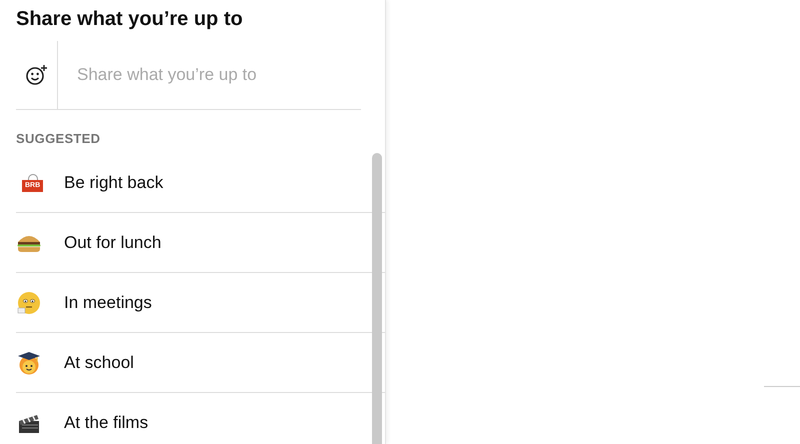  What do you see at coordinates (129, 19) in the screenshot?
I see `panel-title: Share what you’re up to` at bounding box center [129, 19].